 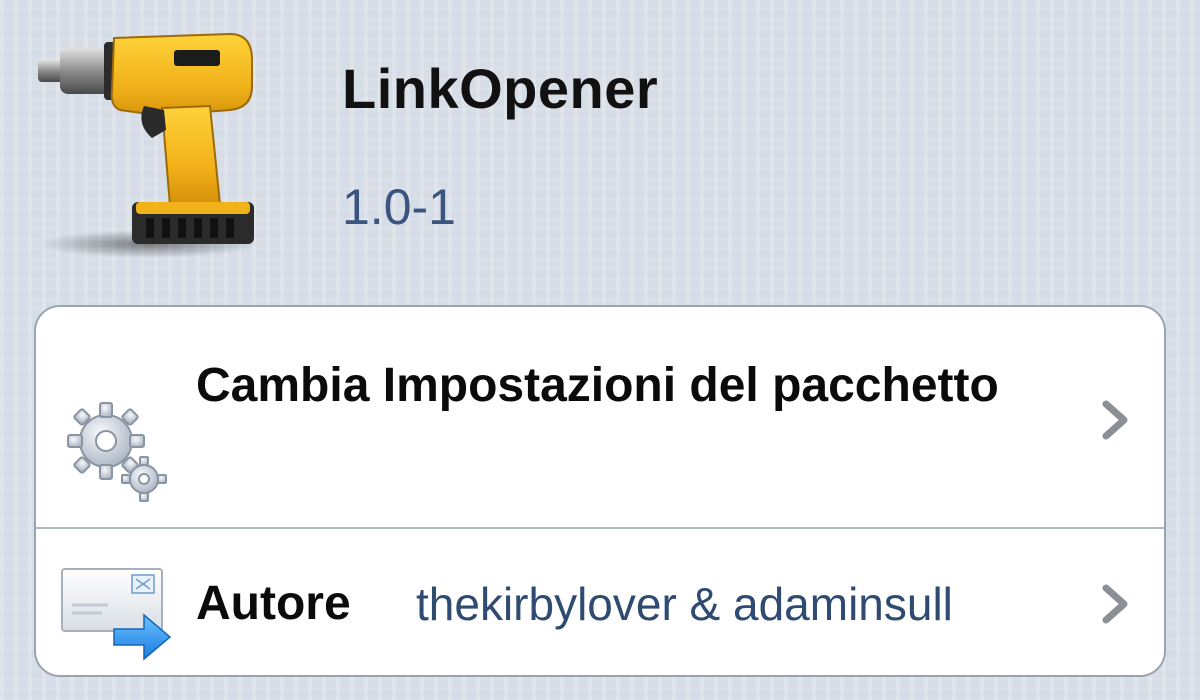 What do you see at coordinates (597, 385) in the screenshot?
I see `change-package-settings-label: Cambia Impostazioni del pacchetto` at bounding box center [597, 385].